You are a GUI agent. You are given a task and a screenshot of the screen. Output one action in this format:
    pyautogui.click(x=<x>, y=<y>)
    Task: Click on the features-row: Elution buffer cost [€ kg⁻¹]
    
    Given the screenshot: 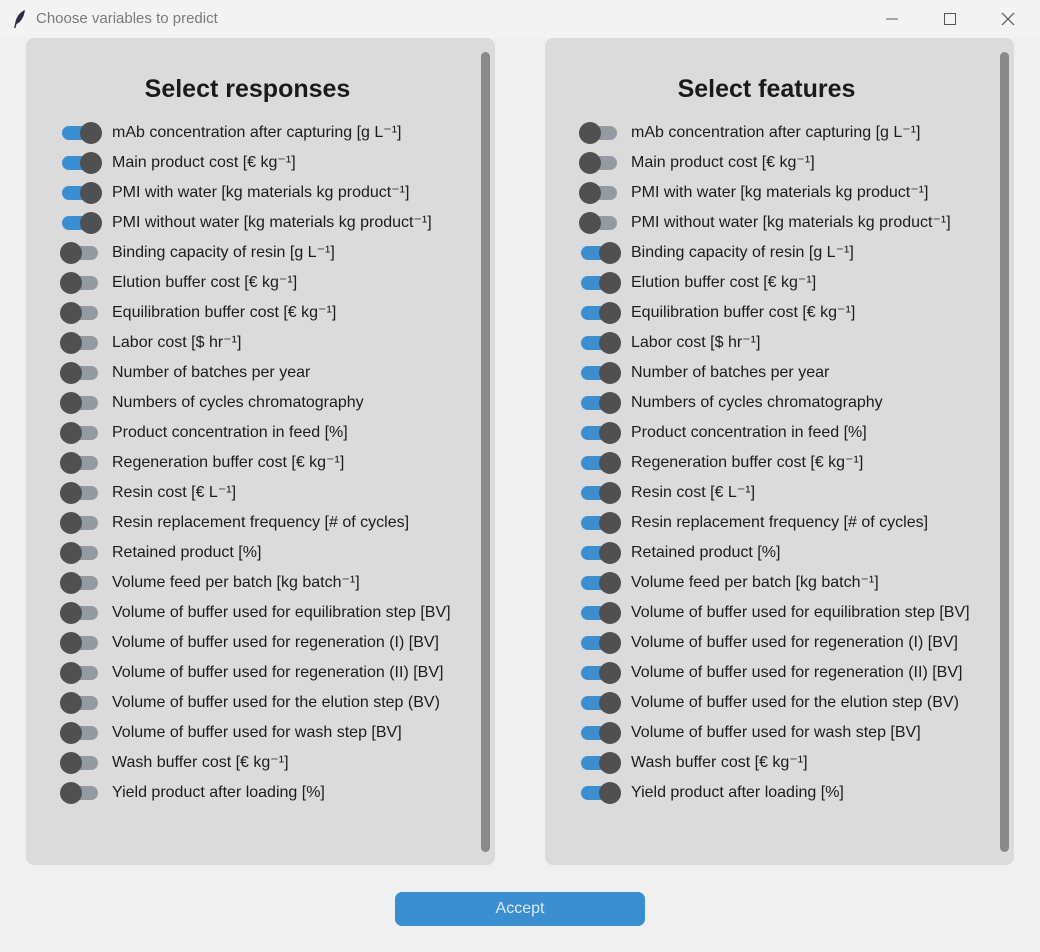 What is the action you would take?
    pyautogui.click(x=696, y=283)
    